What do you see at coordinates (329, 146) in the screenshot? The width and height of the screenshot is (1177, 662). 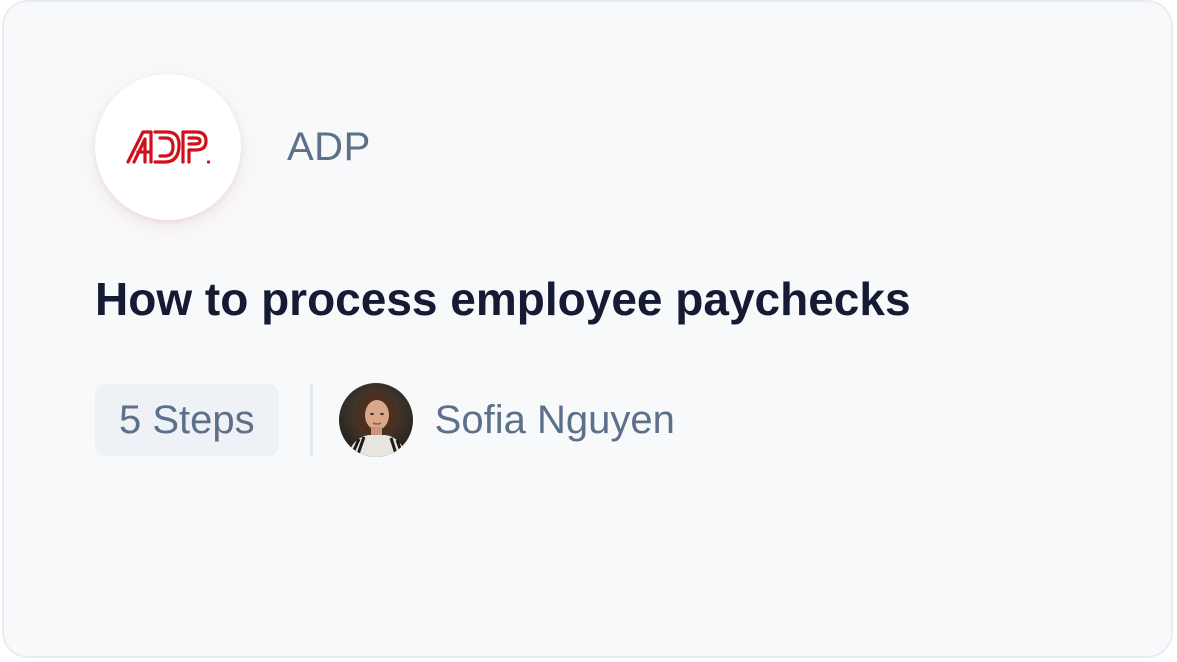 I see `company-name: ADP` at bounding box center [329, 146].